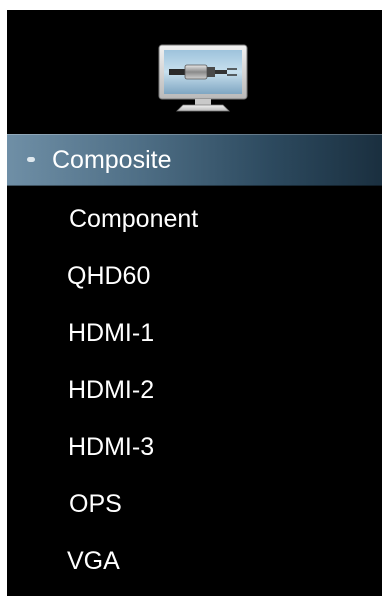  I want to click on menu-item-label: Component, so click(134, 219).